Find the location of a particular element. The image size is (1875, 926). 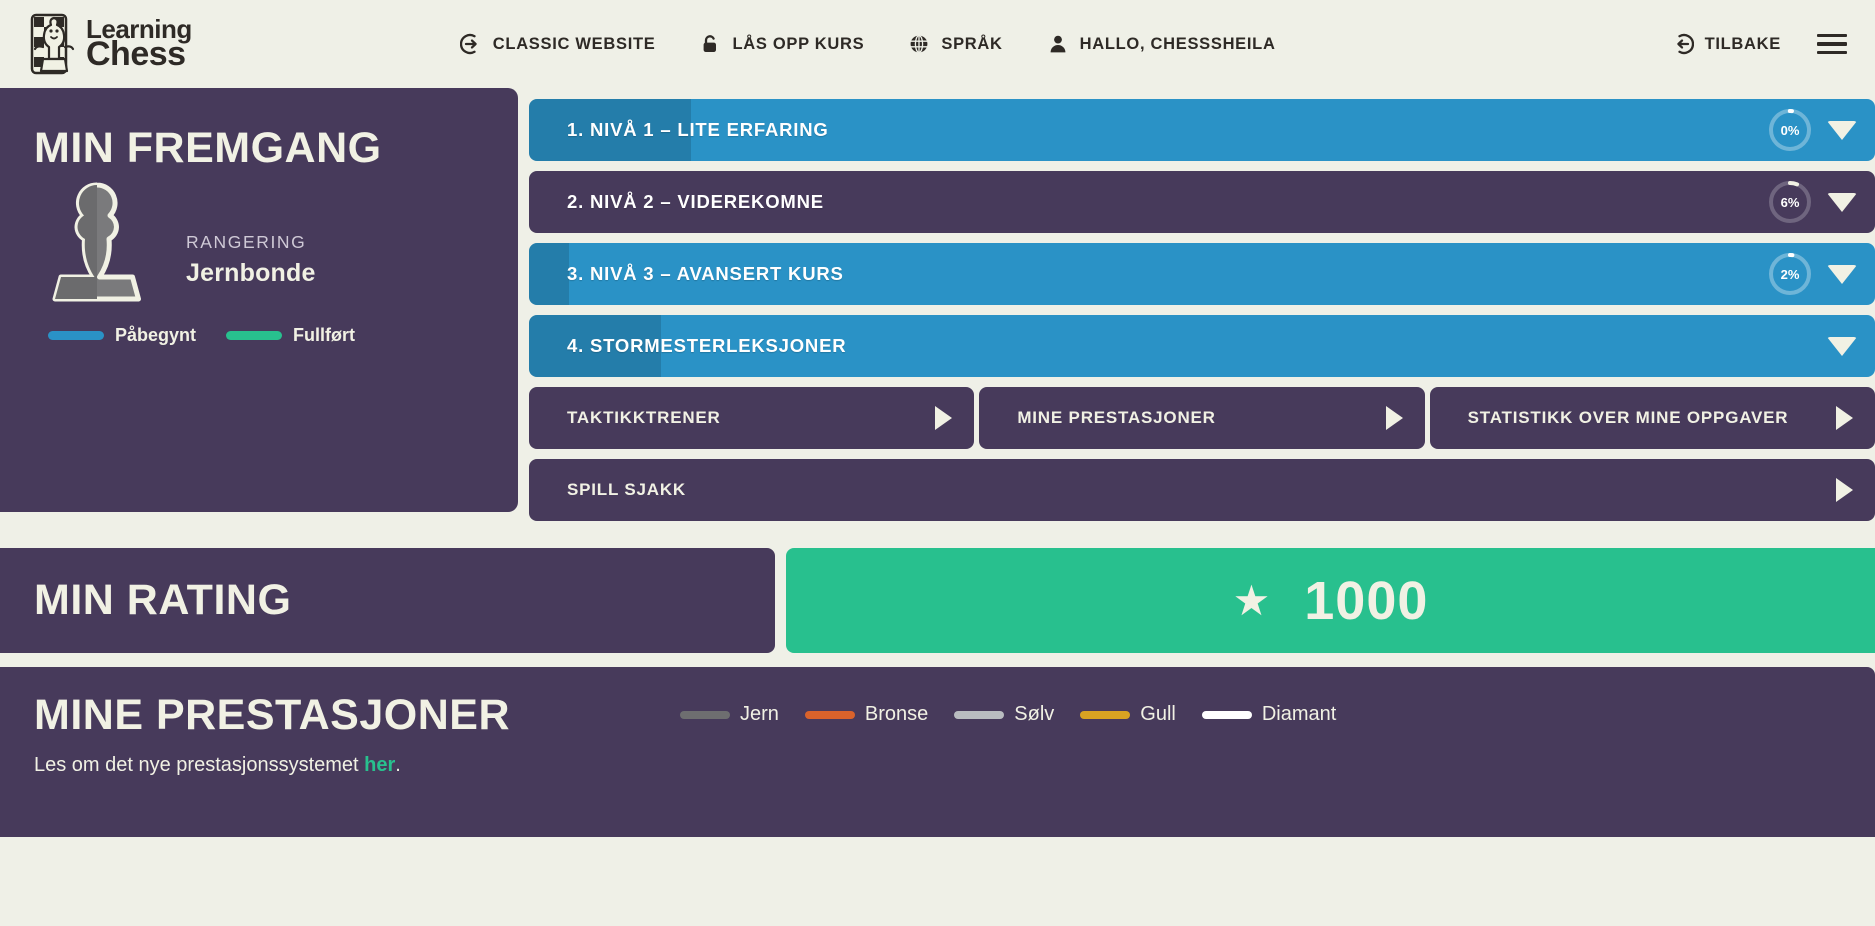

progress-ring-1: 0% is located at coordinates (1790, 130).